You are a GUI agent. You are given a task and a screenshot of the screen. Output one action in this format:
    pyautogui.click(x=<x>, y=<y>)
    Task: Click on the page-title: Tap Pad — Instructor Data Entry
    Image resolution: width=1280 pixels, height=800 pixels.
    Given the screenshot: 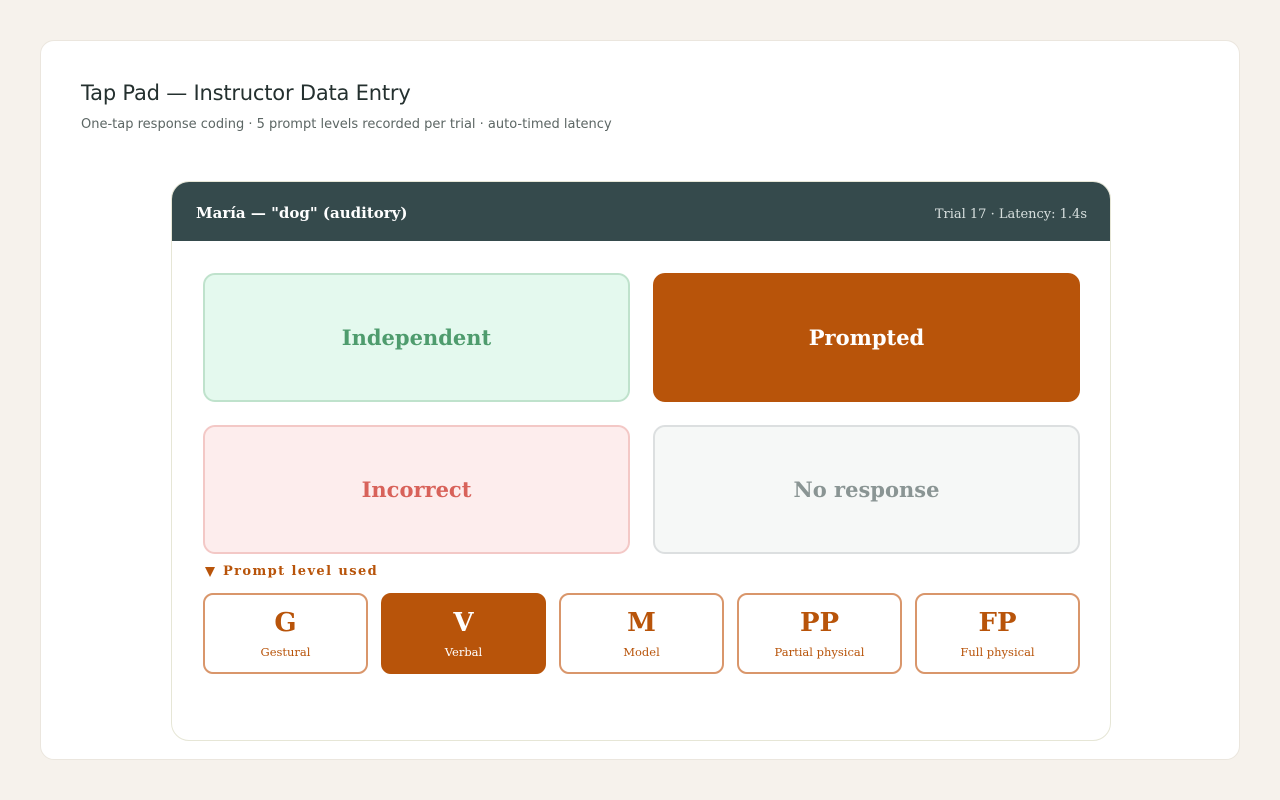 What is the action you would take?
    pyautogui.click(x=246, y=93)
    